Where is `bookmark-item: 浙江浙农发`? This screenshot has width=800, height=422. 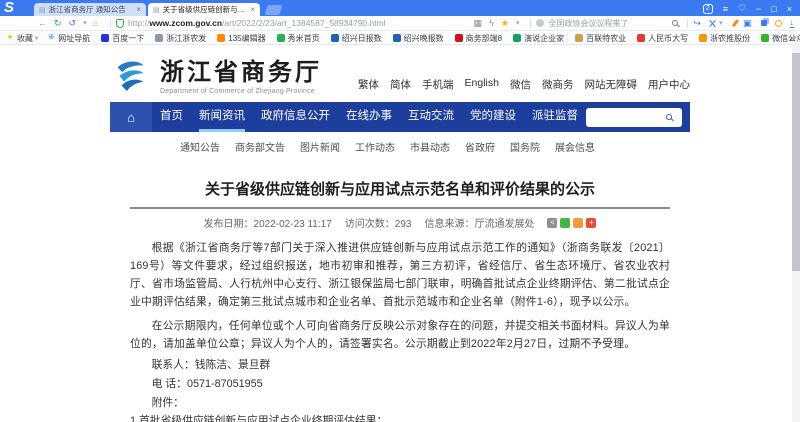
bookmark-item: 浙江浙农发 is located at coordinates (181, 38).